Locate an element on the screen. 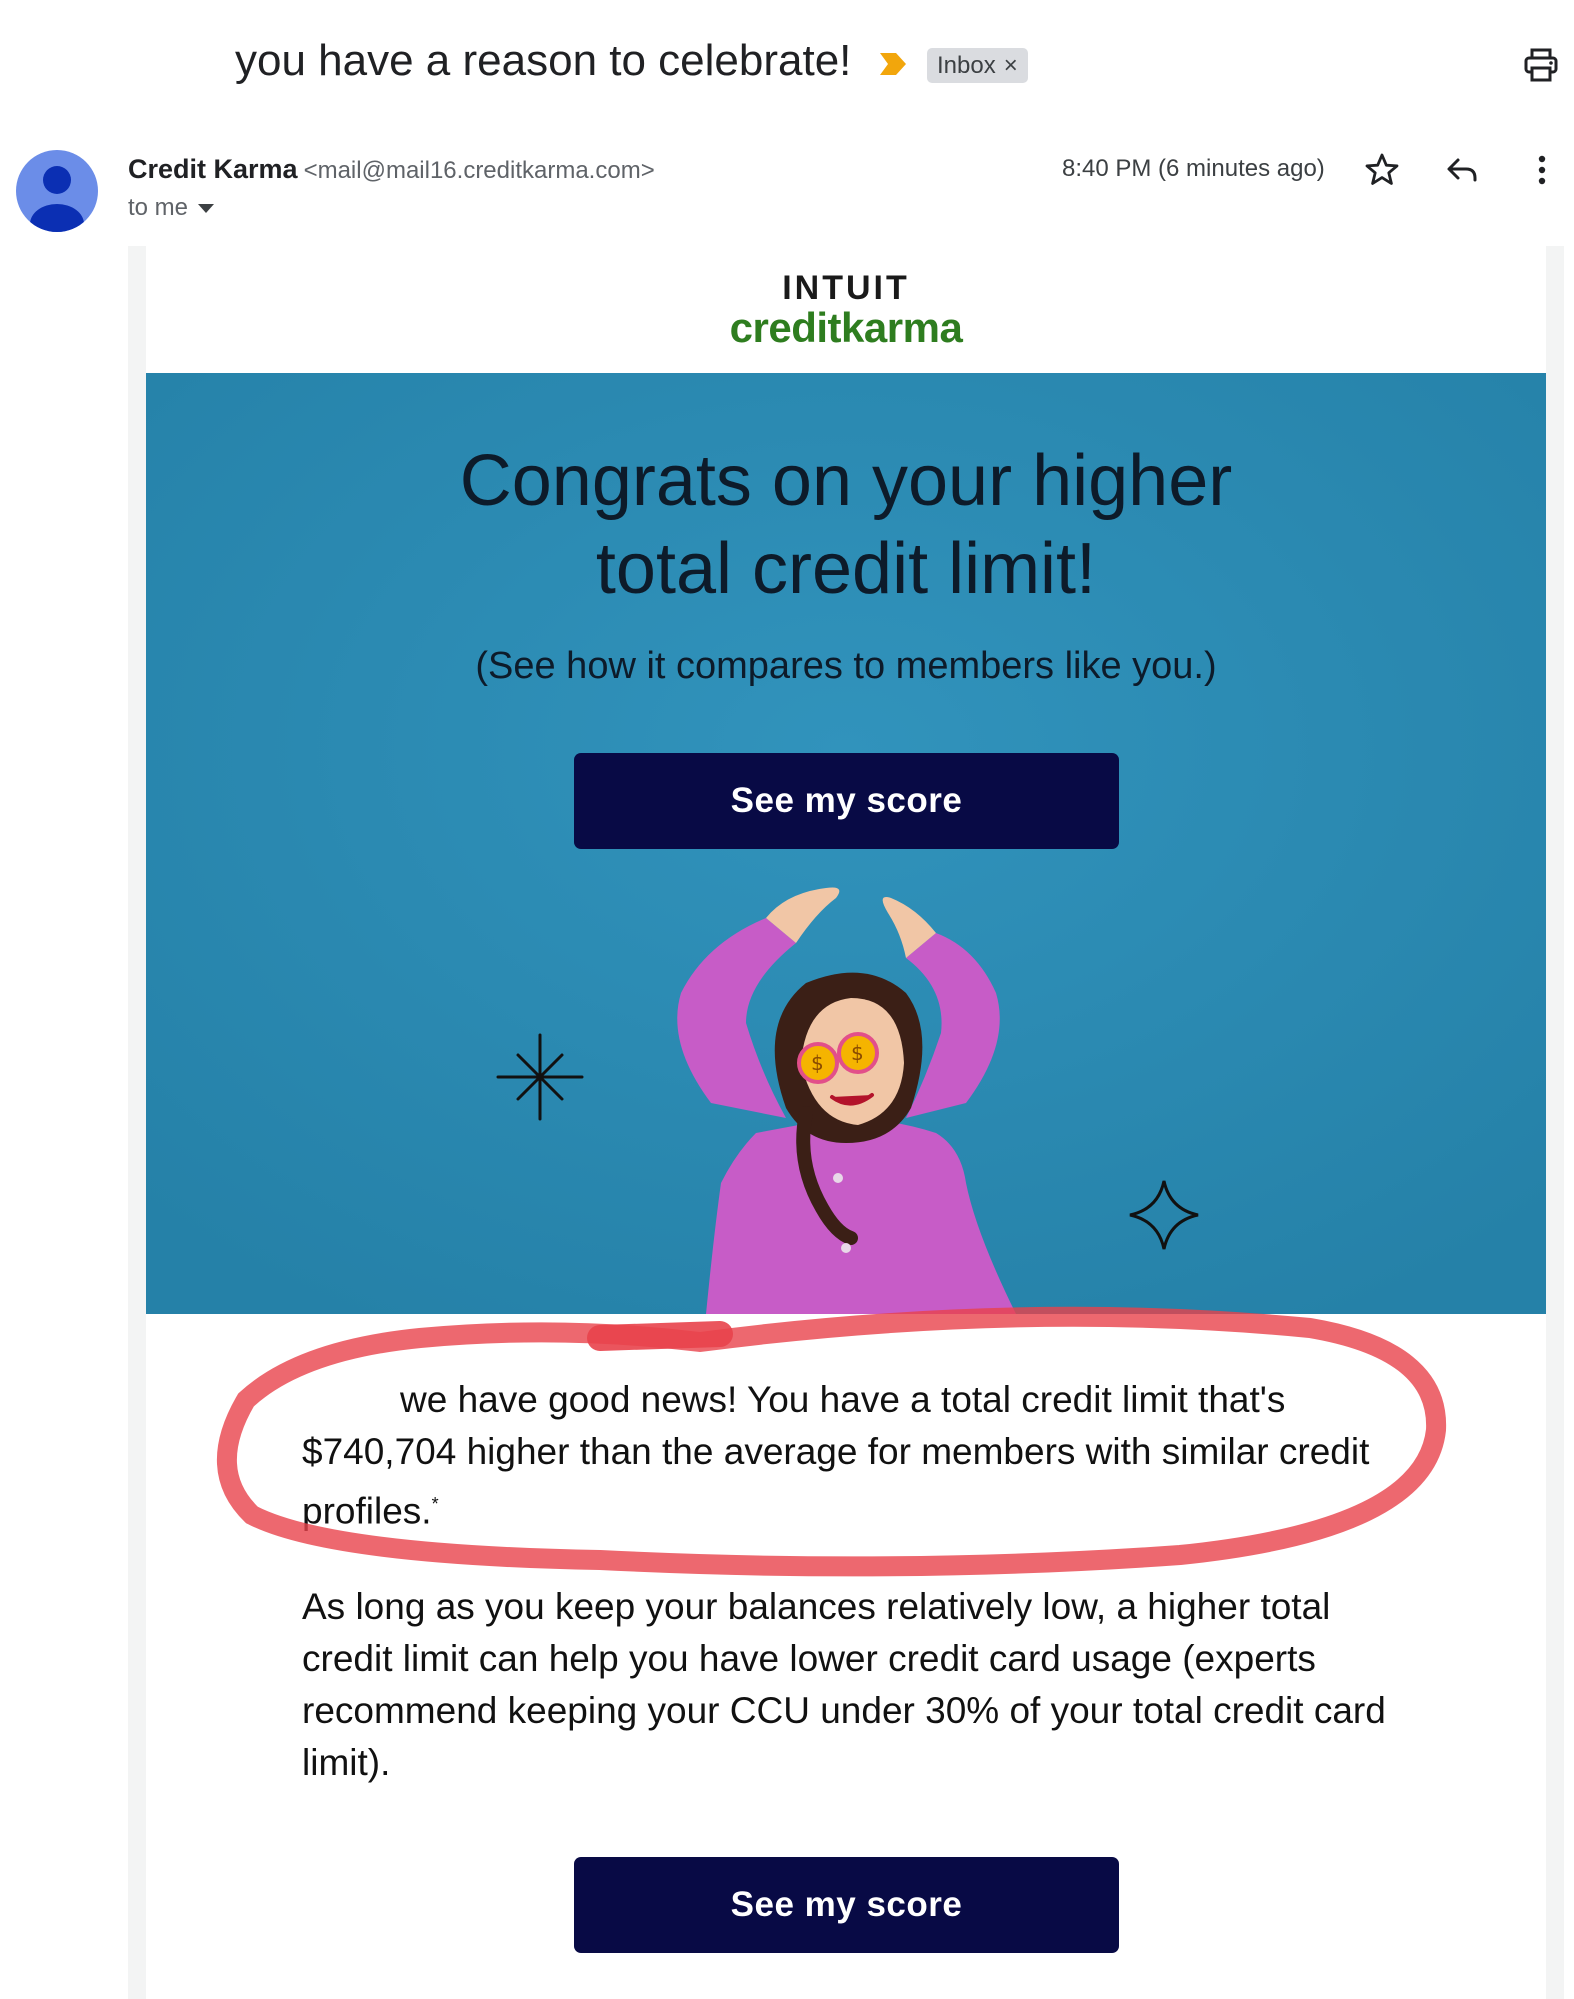 This screenshot has height=1999, width=1574. recipient-label: to me is located at coordinates (158, 207).